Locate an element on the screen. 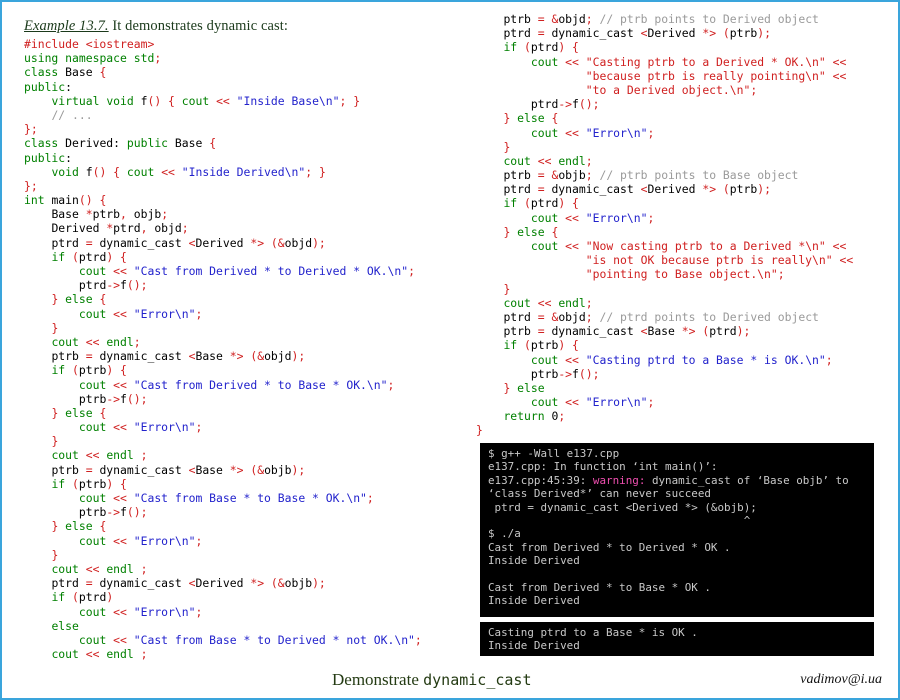 This screenshot has height=700, width=900. terminal-line: Casting ptrd to a Base * is OK . is located at coordinates (593, 632).